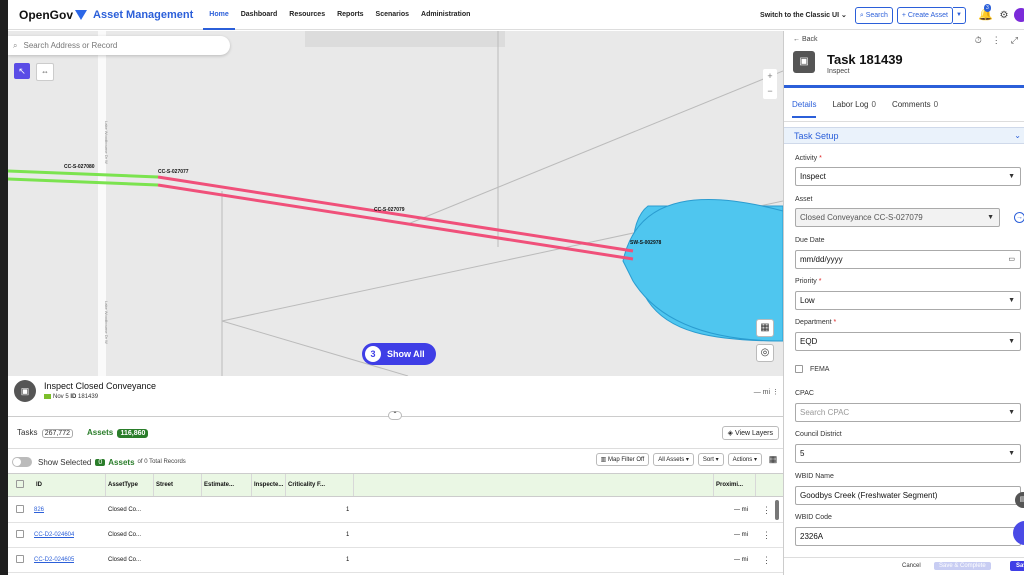  I want to click on criticality: 1, so click(348, 535).